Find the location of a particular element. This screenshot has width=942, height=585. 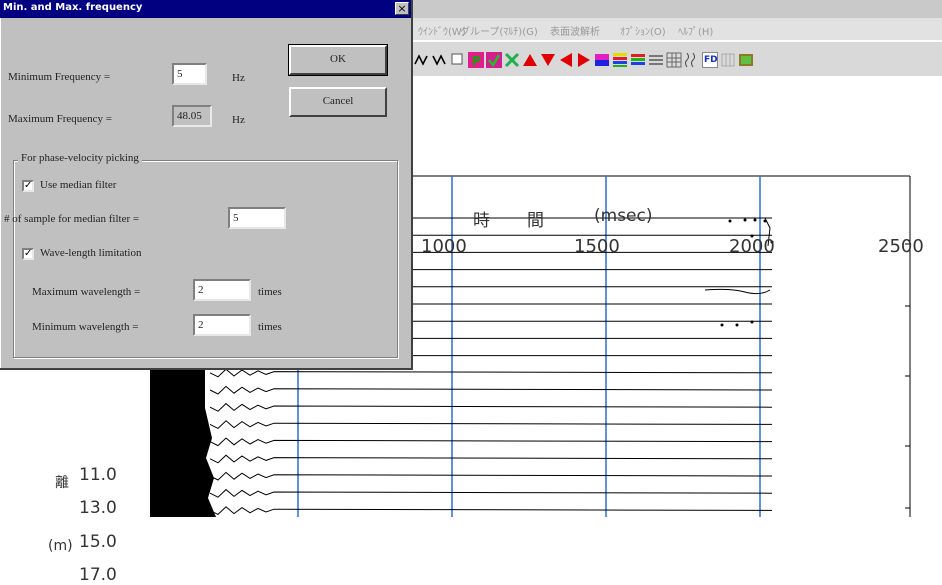

wave-up-icon is located at coordinates (422, 60).